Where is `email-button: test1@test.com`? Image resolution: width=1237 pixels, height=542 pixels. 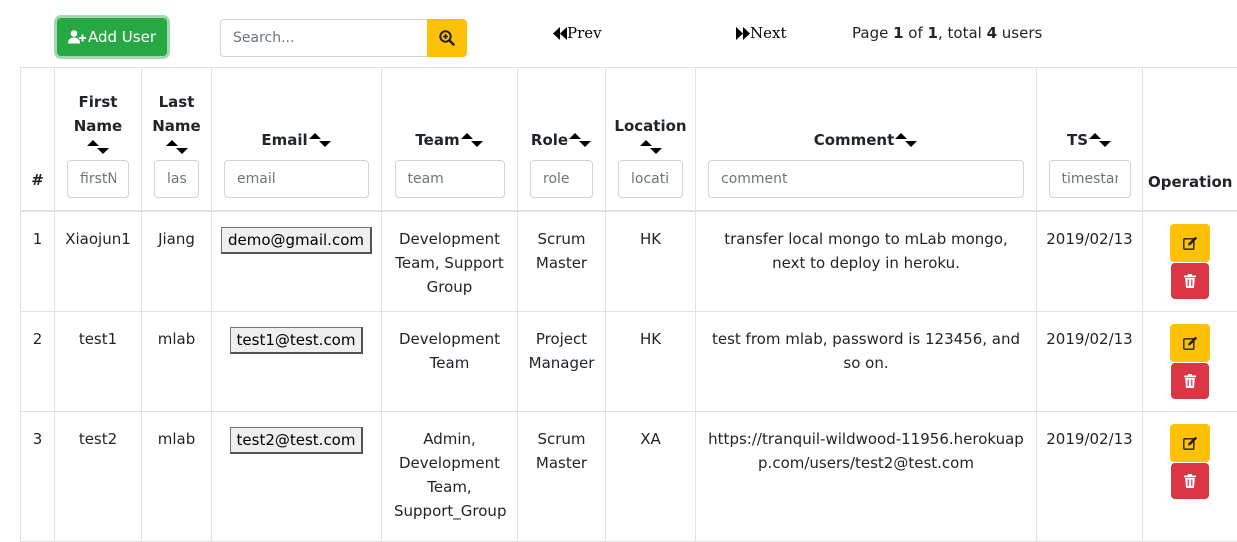
email-button: test1@test.com is located at coordinates (297, 340).